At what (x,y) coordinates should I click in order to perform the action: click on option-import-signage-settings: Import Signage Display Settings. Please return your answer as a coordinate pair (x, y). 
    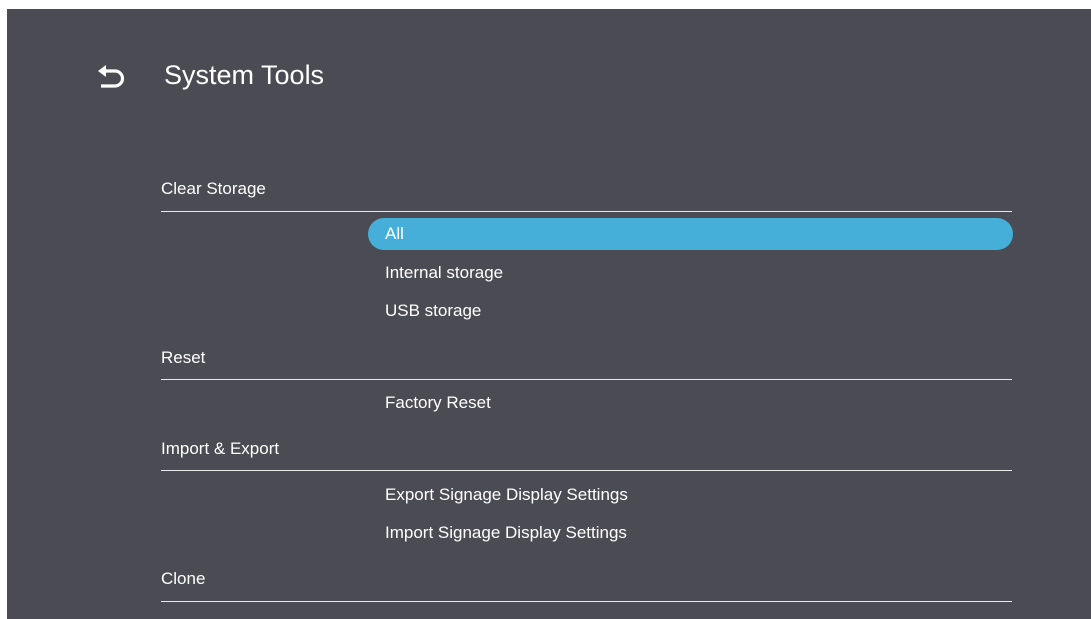
    Looking at the image, I should click on (690, 533).